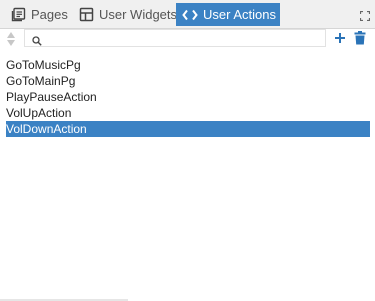 This screenshot has height=301, width=375. I want to click on tab-pages: Pages, so click(39, 14).